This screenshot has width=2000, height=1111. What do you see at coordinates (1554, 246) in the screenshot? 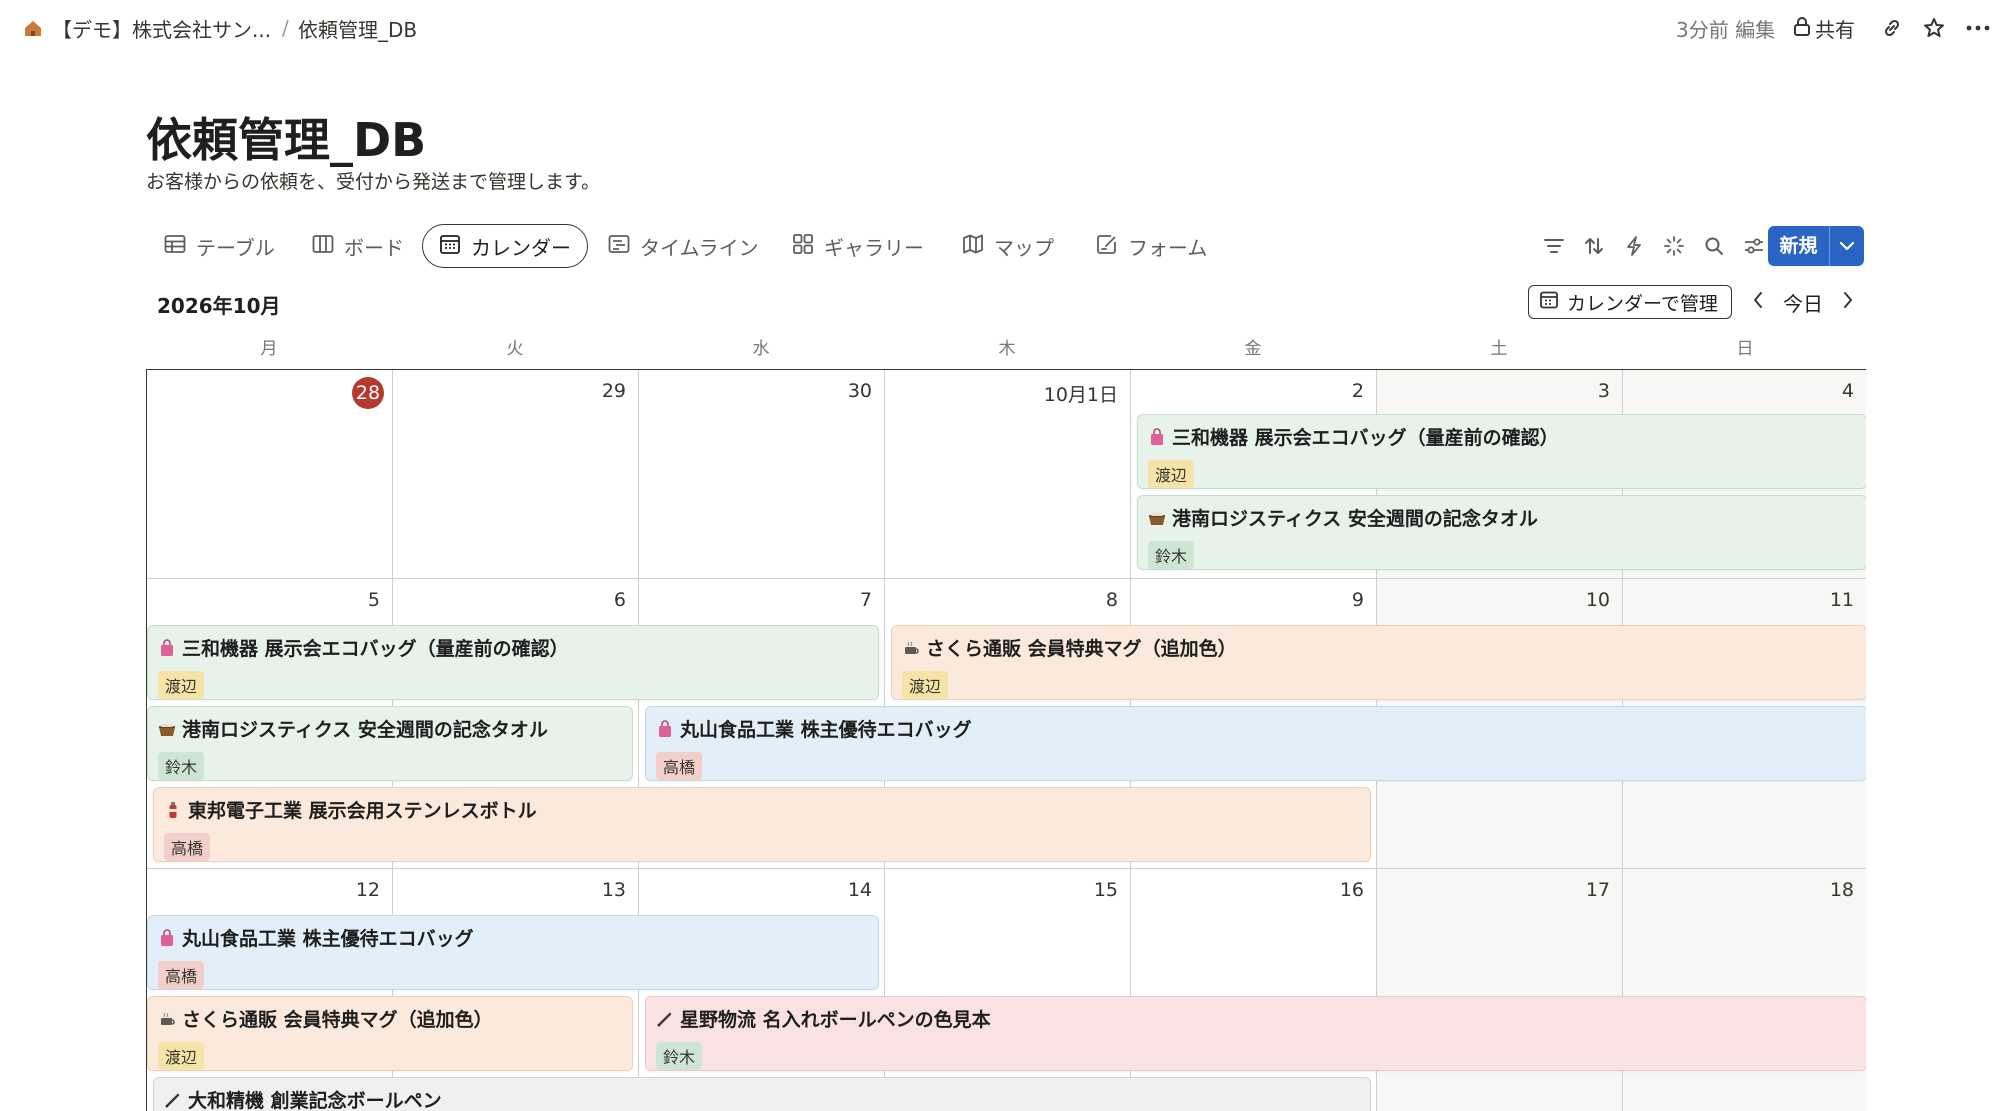
I see `filter-icon` at bounding box center [1554, 246].